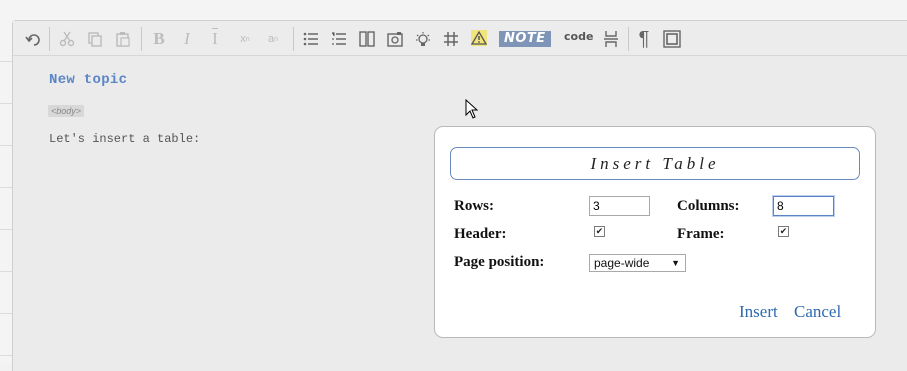 This screenshot has width=907, height=371. Describe the element at coordinates (675, 263) in the screenshot. I see `dropdown-arrow-icon: ▼` at that location.